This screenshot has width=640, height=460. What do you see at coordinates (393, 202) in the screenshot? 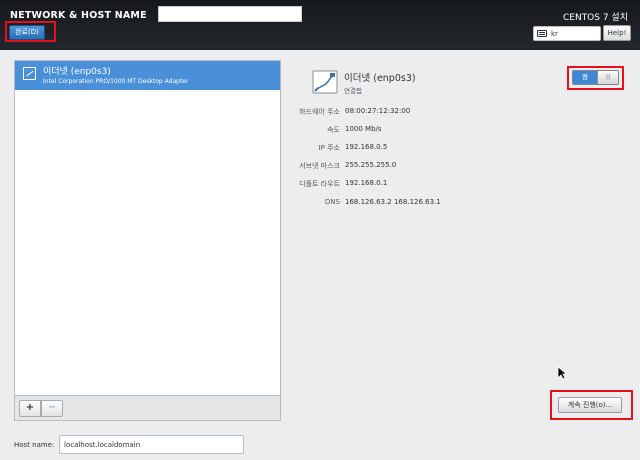
I see `dns-value: 168.126.63.2 168.126.63.1` at bounding box center [393, 202].